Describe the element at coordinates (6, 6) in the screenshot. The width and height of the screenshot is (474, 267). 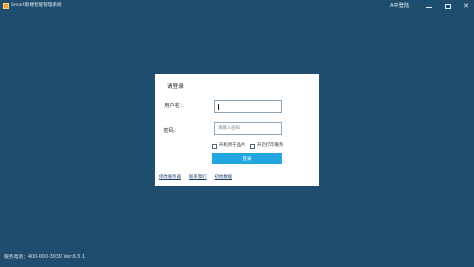
I see `app-logo-icon` at that location.